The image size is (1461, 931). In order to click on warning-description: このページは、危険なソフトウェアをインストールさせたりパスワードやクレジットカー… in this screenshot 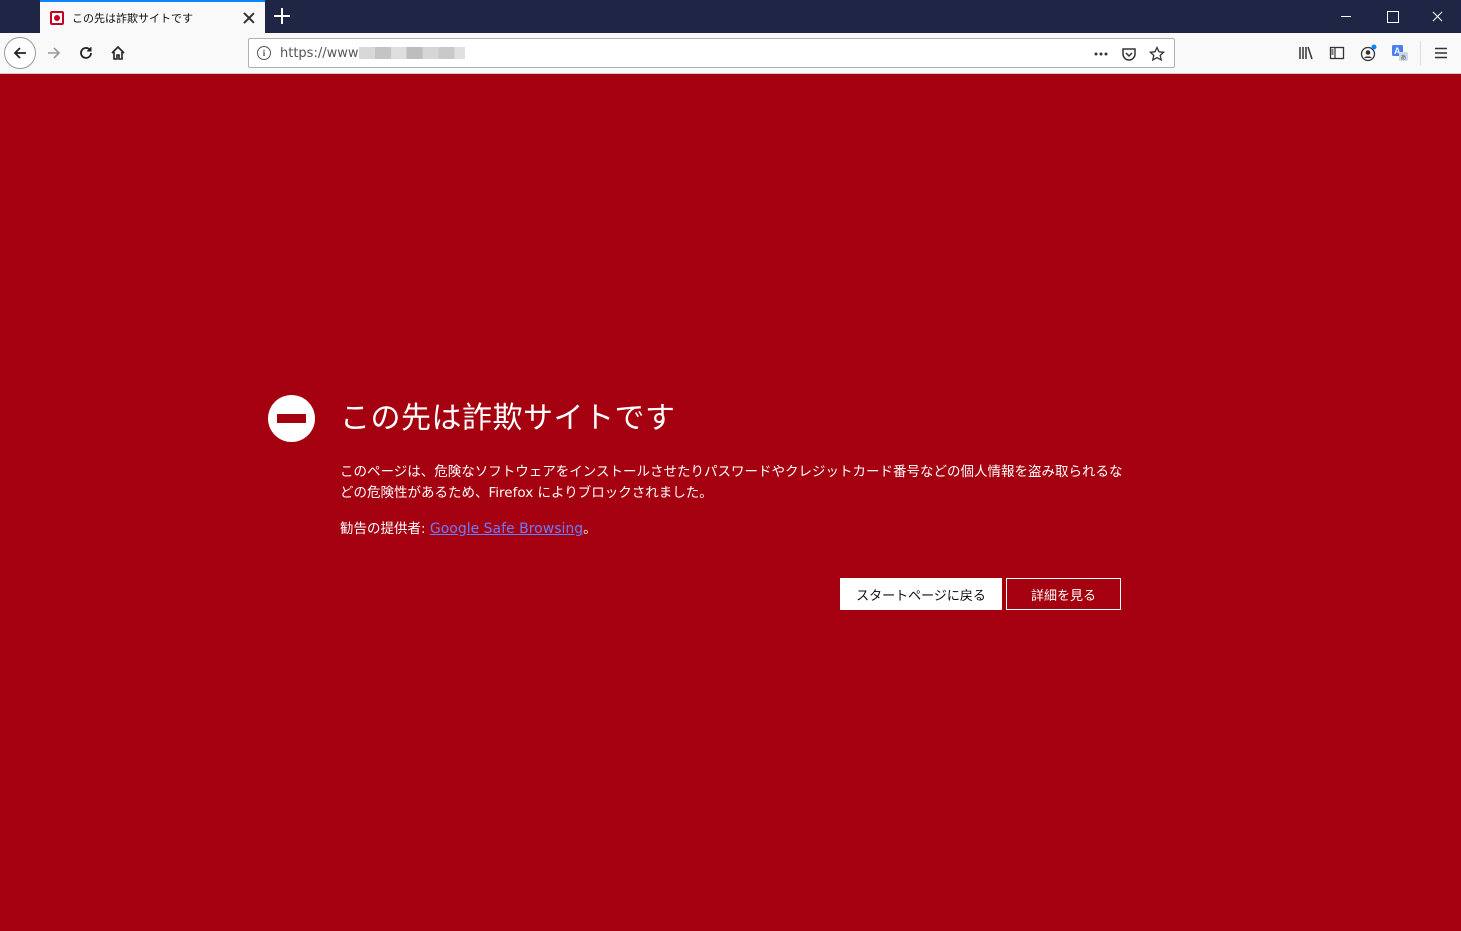, I will do `click(731, 482)`.